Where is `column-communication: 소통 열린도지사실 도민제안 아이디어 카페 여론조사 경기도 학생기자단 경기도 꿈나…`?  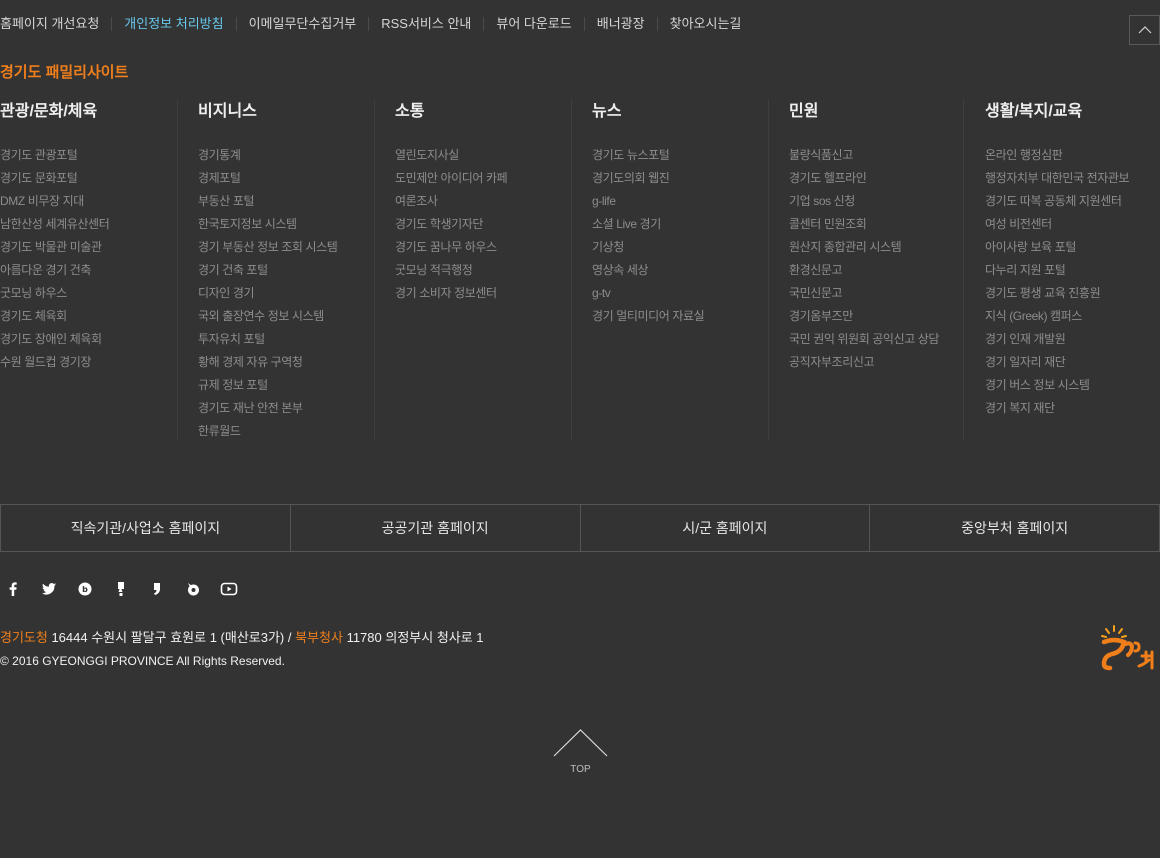 column-communication: 소통 열린도지사실 도민제안 아이디어 카페 여론조사 경기도 학생기자단 경기도 꿈나… is located at coordinates (472, 270).